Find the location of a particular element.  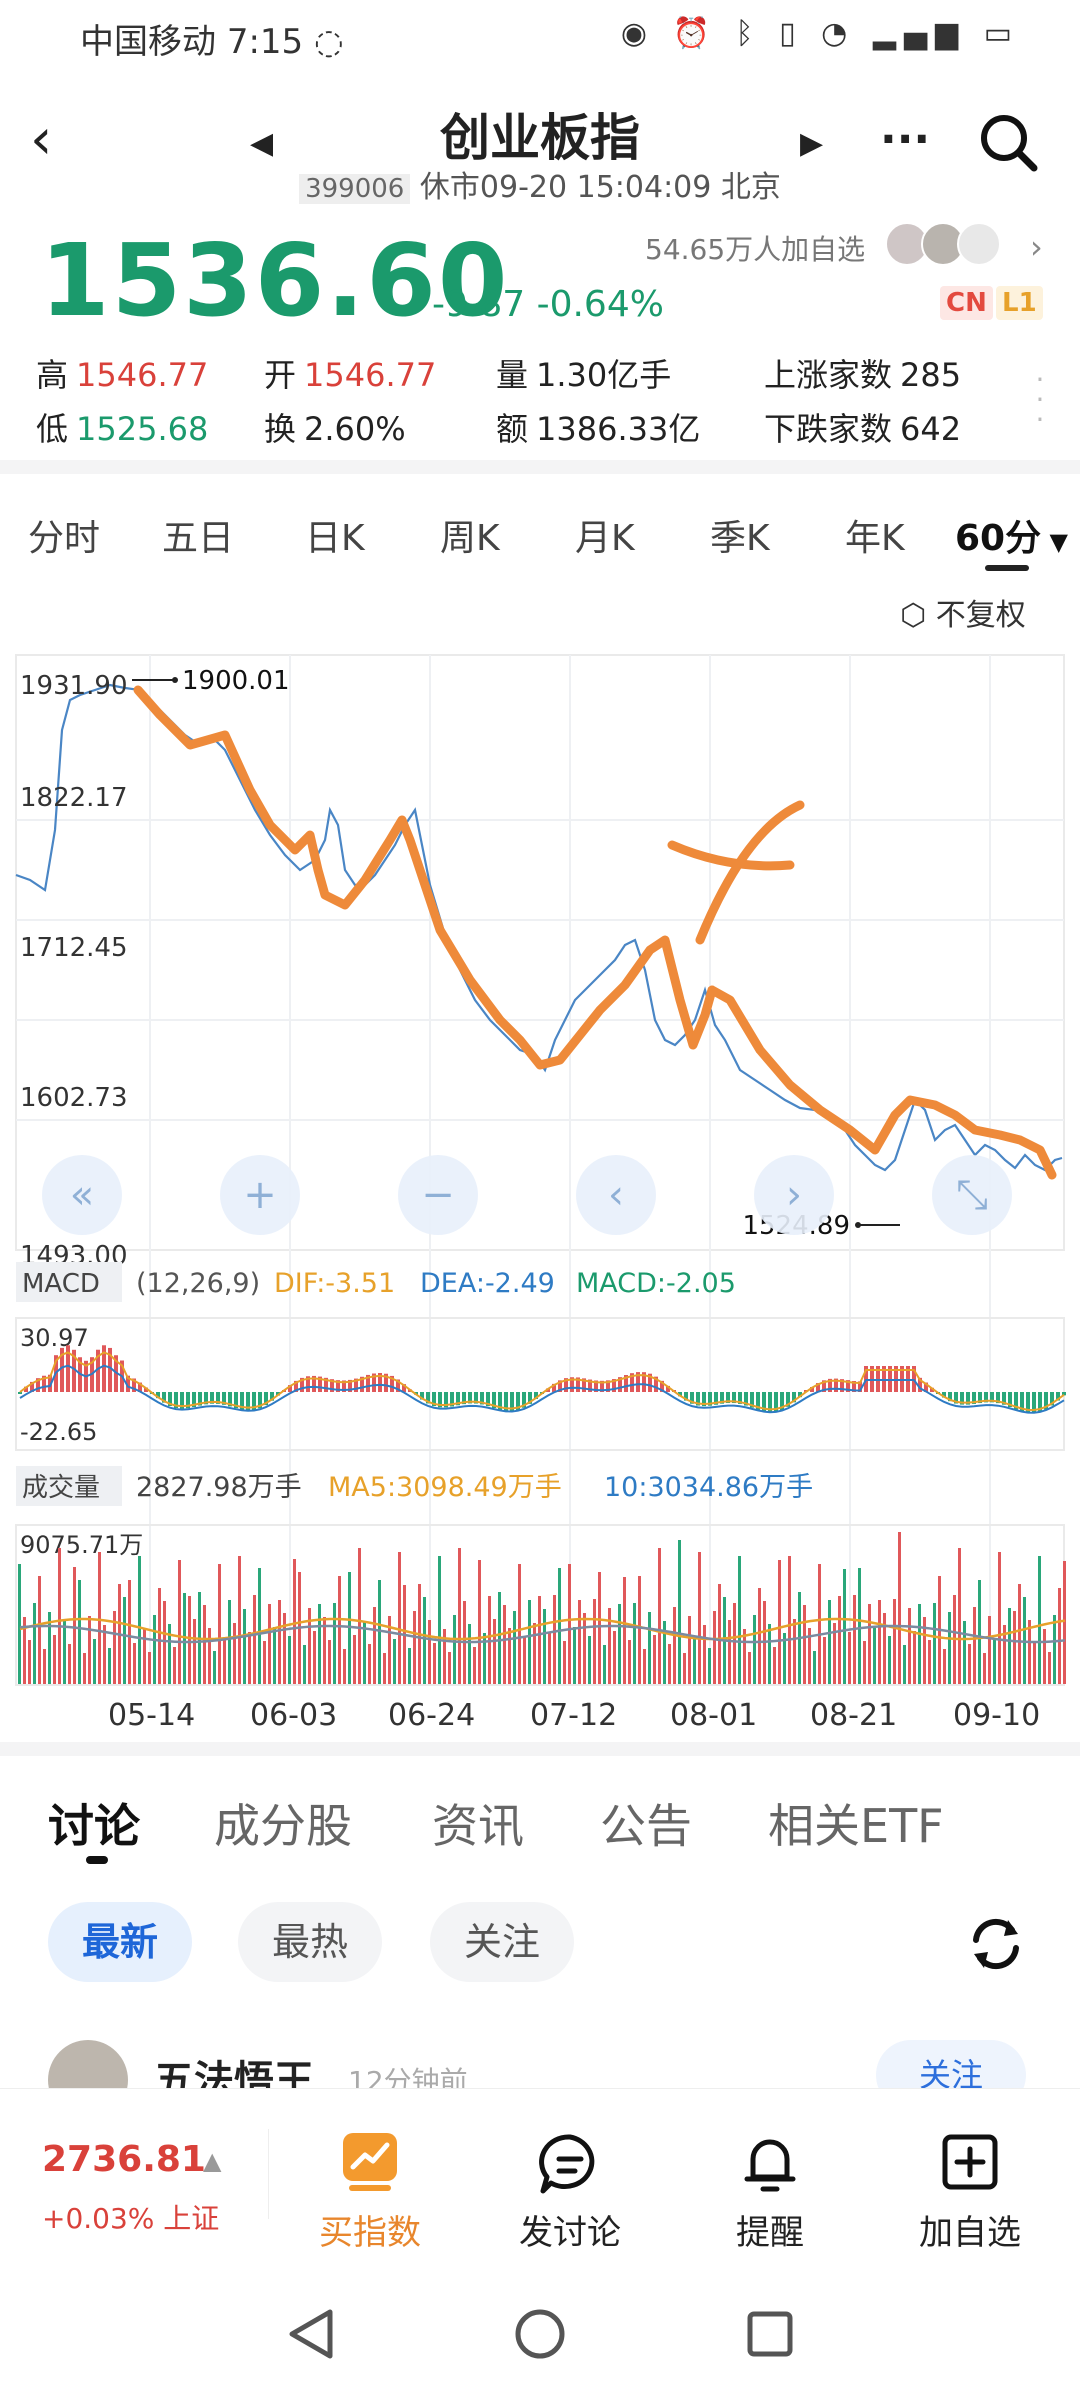

watchers-count: 54.65万人加自选 is located at coordinates (755, 248).